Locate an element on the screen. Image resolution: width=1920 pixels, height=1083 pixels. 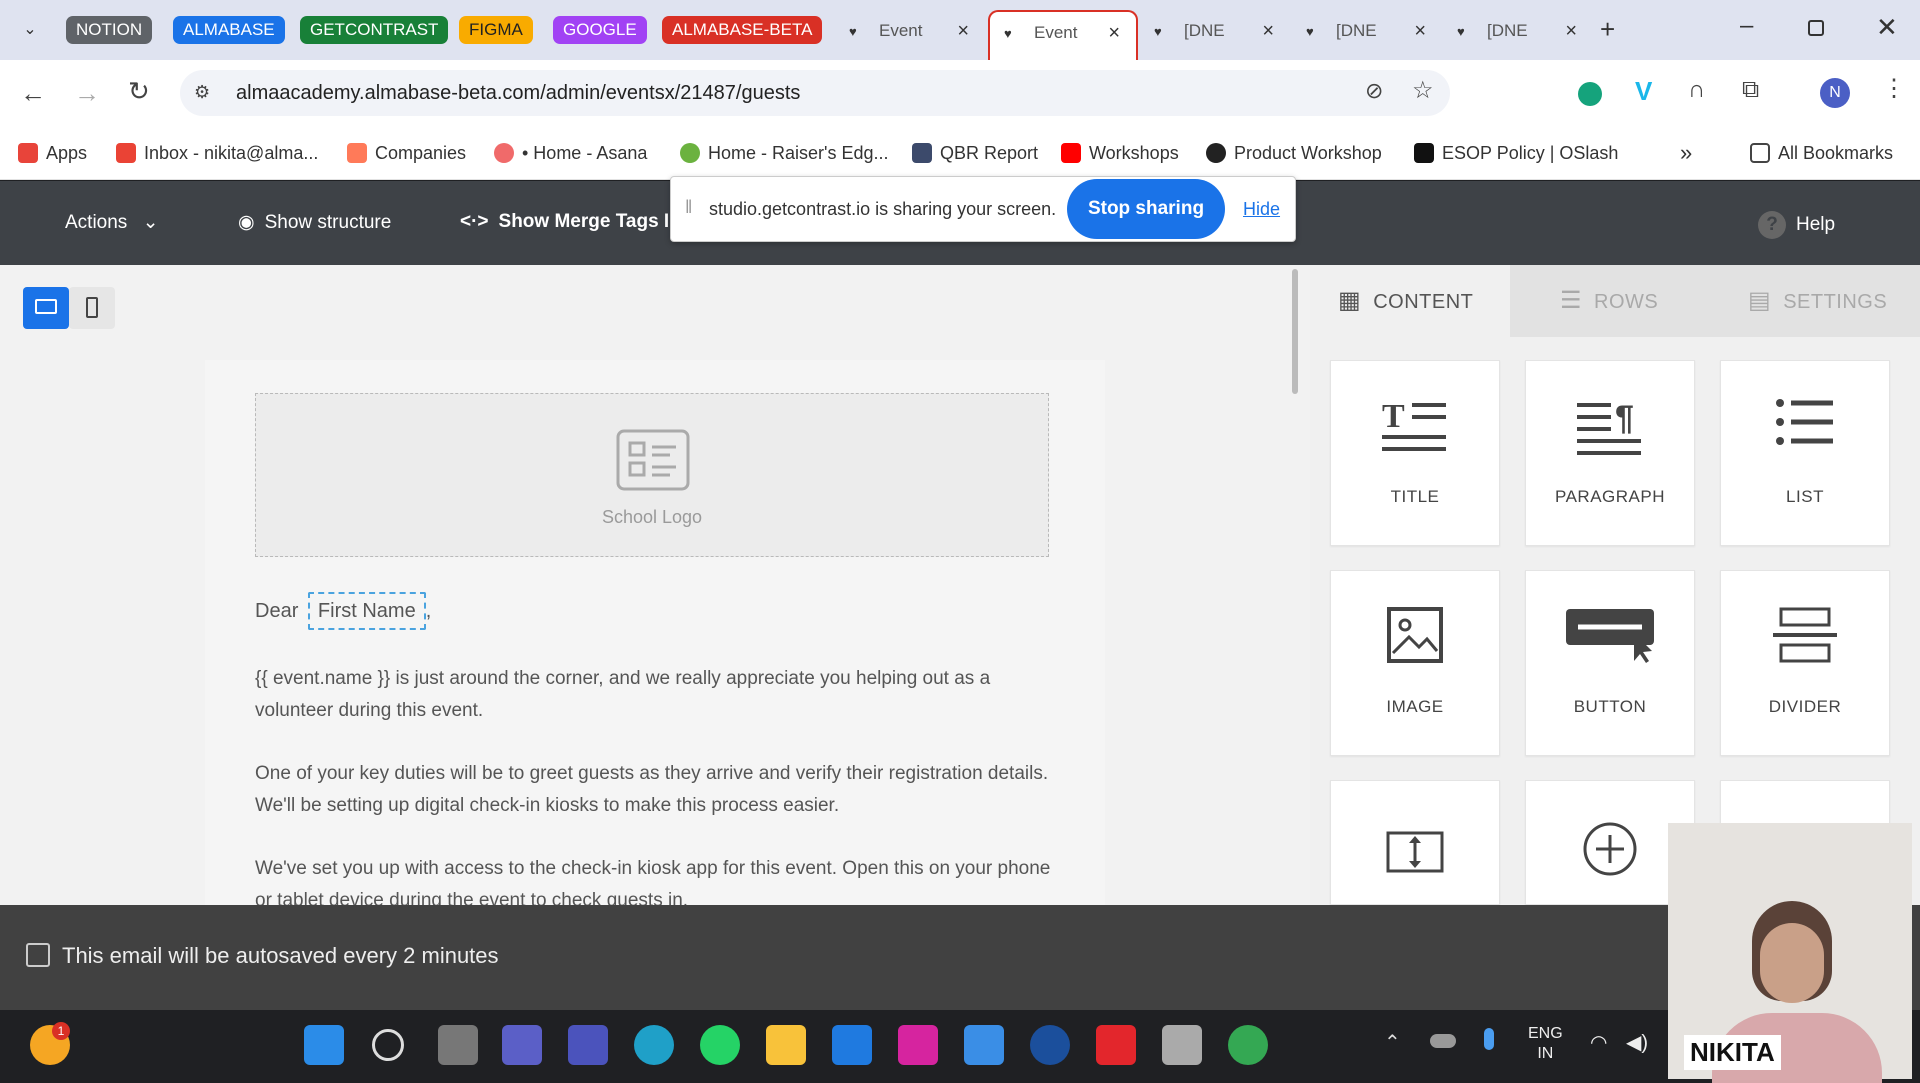
list-block: LIST is located at coordinates (1805, 453).